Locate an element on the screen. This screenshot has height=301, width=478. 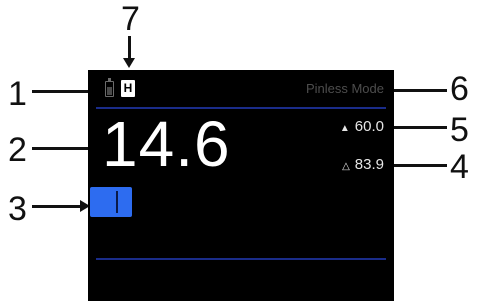
callout-5-leader is located at coordinates (417, 127).